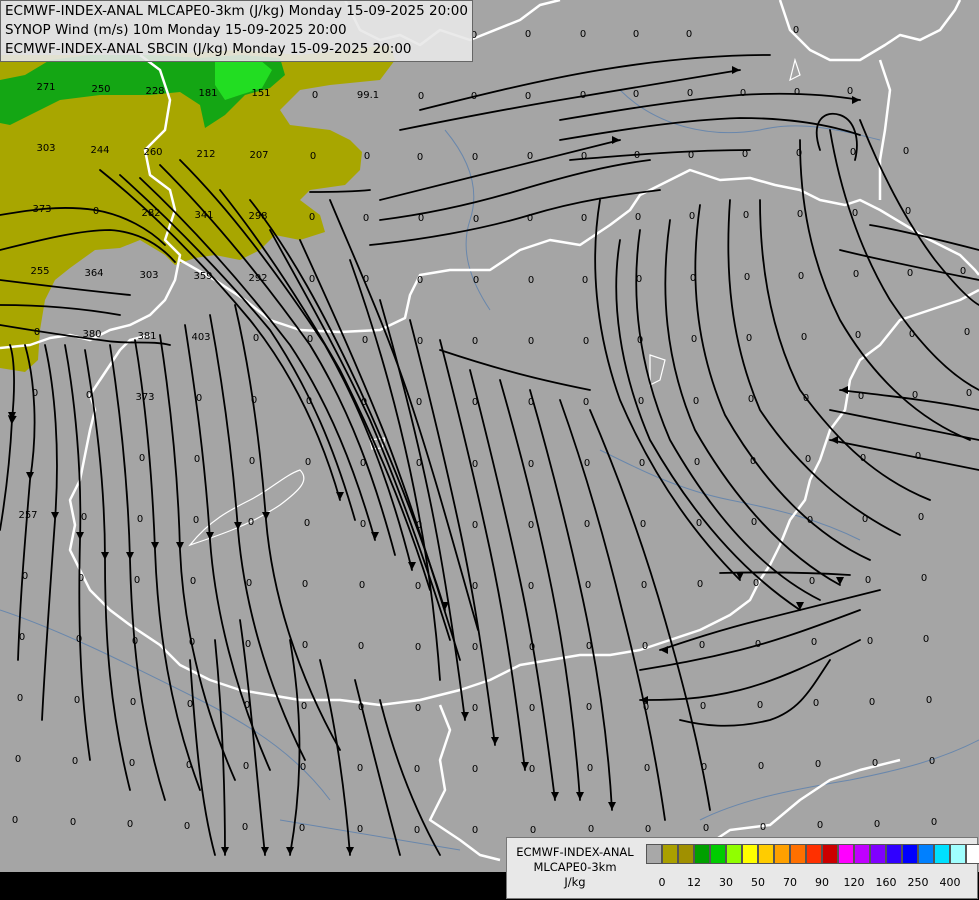  Describe the element at coordinates (45, 87) in the screenshot. I see `cape-value-label: 271` at that location.